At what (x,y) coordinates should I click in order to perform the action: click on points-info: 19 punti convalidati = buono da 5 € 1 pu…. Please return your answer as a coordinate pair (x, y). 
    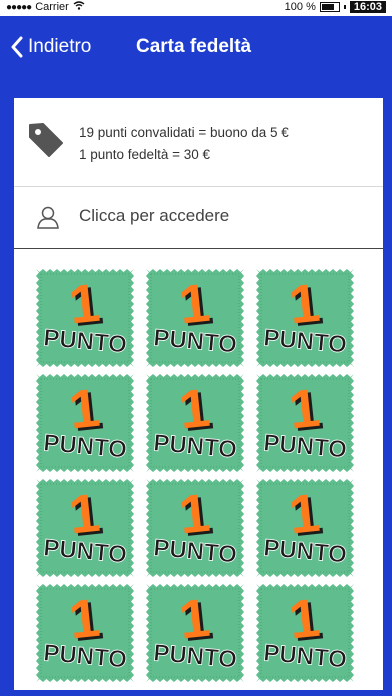
    Looking at the image, I should click on (198, 142).